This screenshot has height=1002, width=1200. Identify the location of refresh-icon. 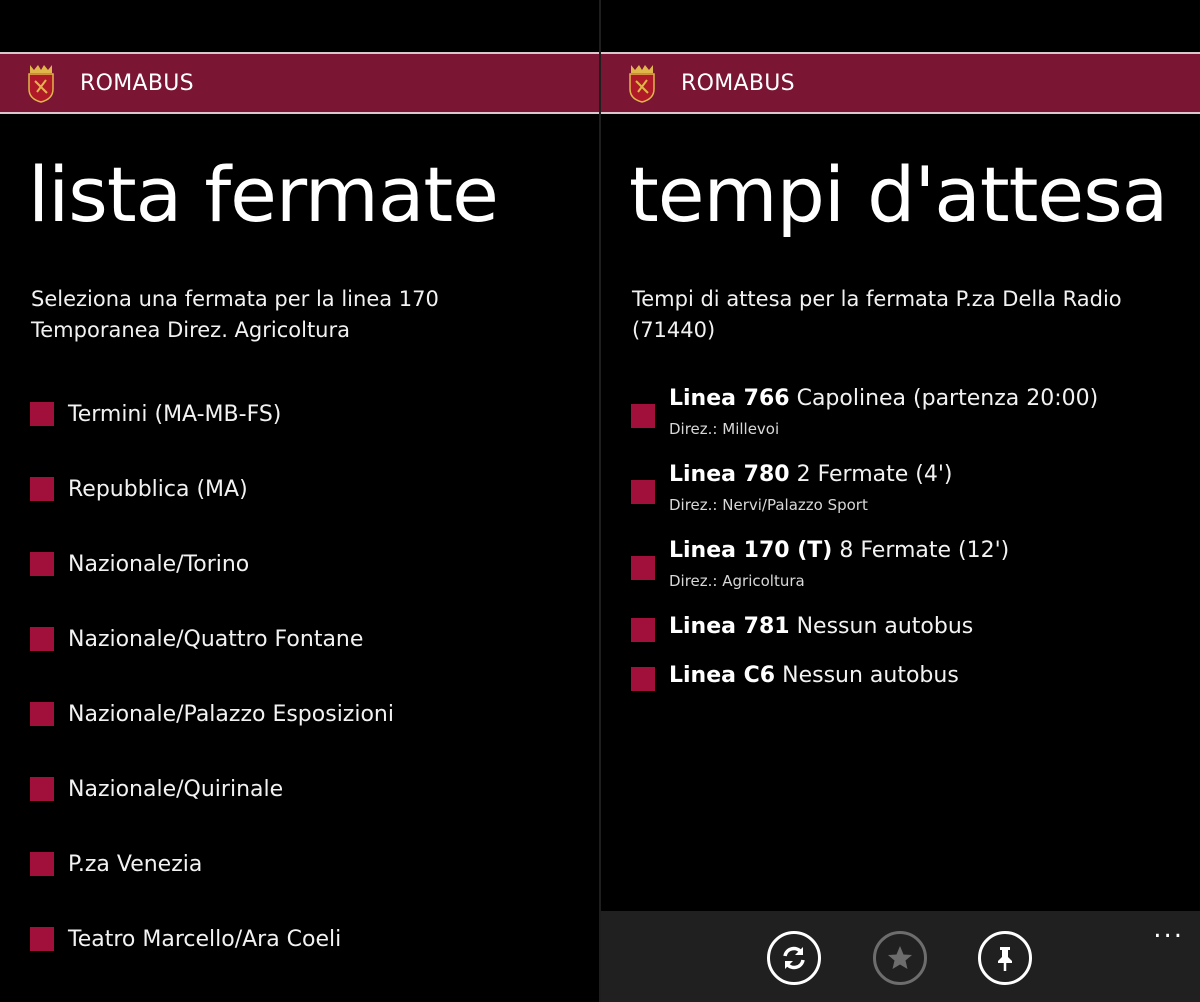
(794, 958).